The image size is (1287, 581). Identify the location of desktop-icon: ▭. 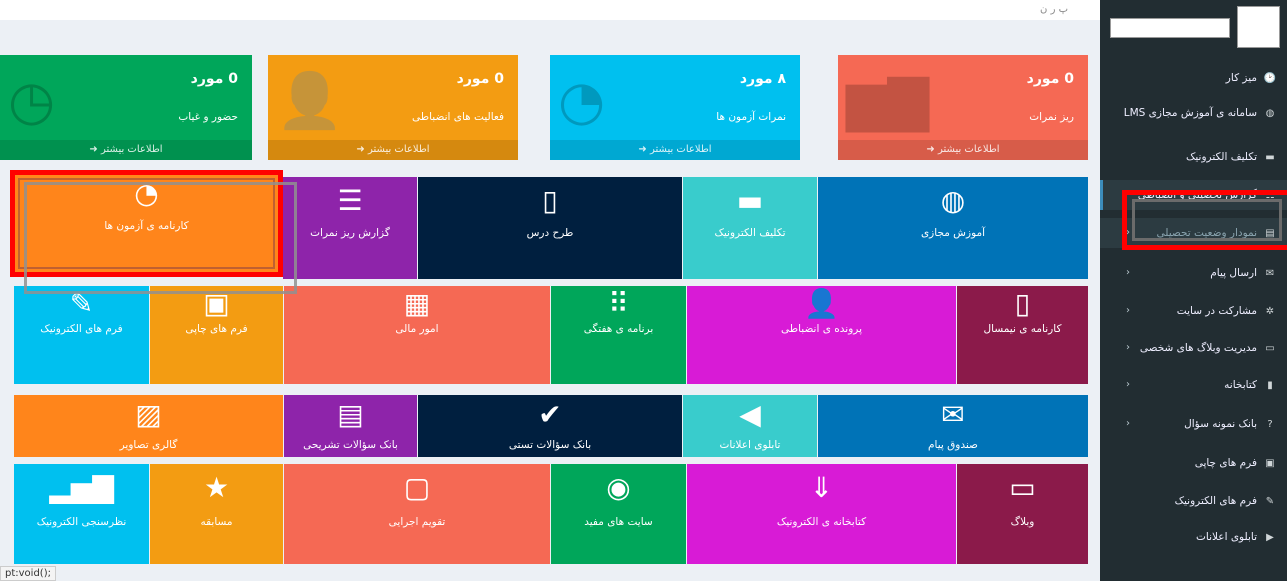
(1270, 348).